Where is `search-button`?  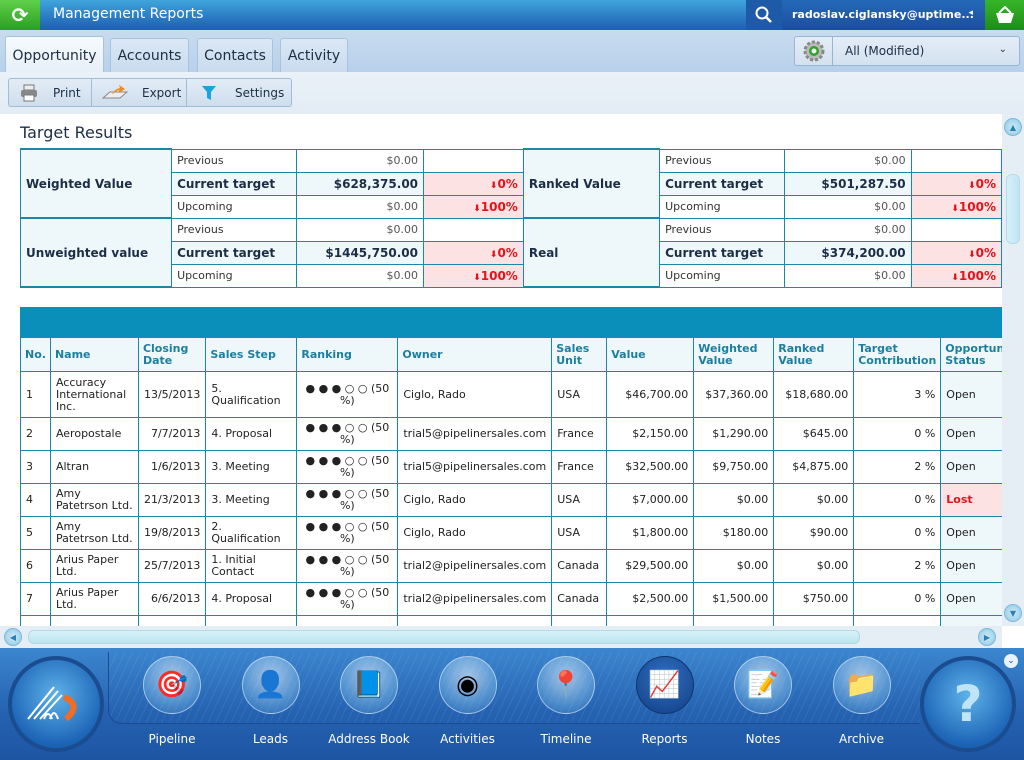 search-button is located at coordinates (764, 15).